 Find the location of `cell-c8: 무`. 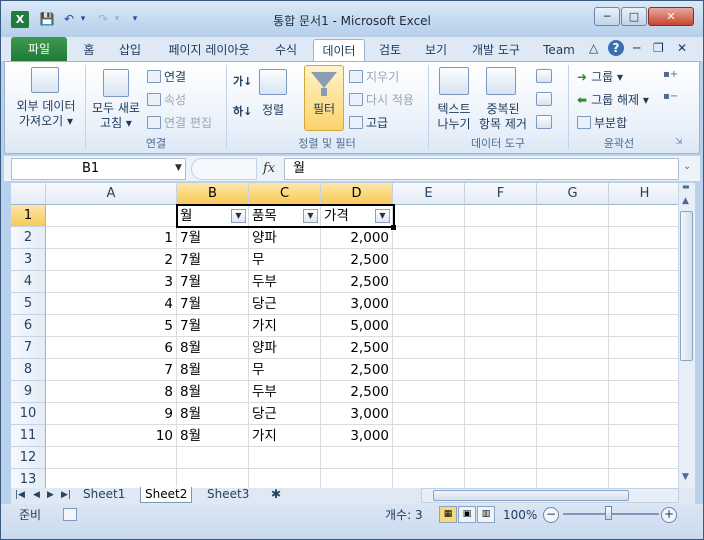

cell-c8: 무 is located at coordinates (285, 370).